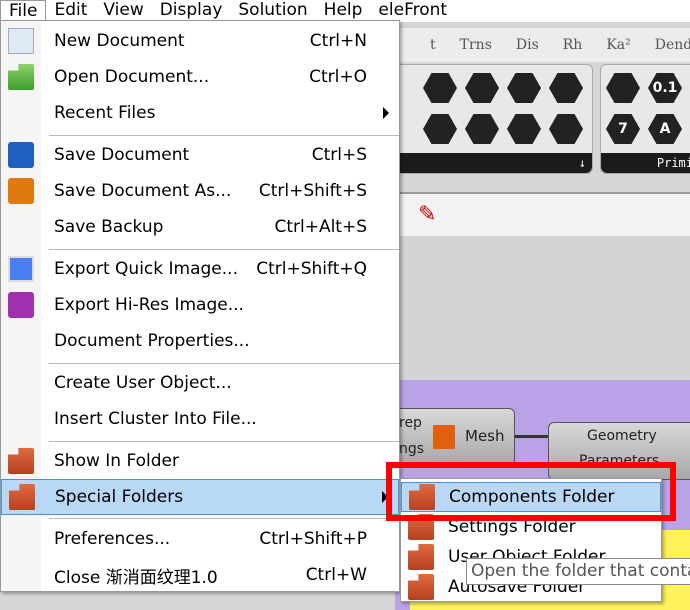  I want to click on menu-item-export-quick-image: Export Quick Image... Ctrl+Shift+Q, so click(200, 269).